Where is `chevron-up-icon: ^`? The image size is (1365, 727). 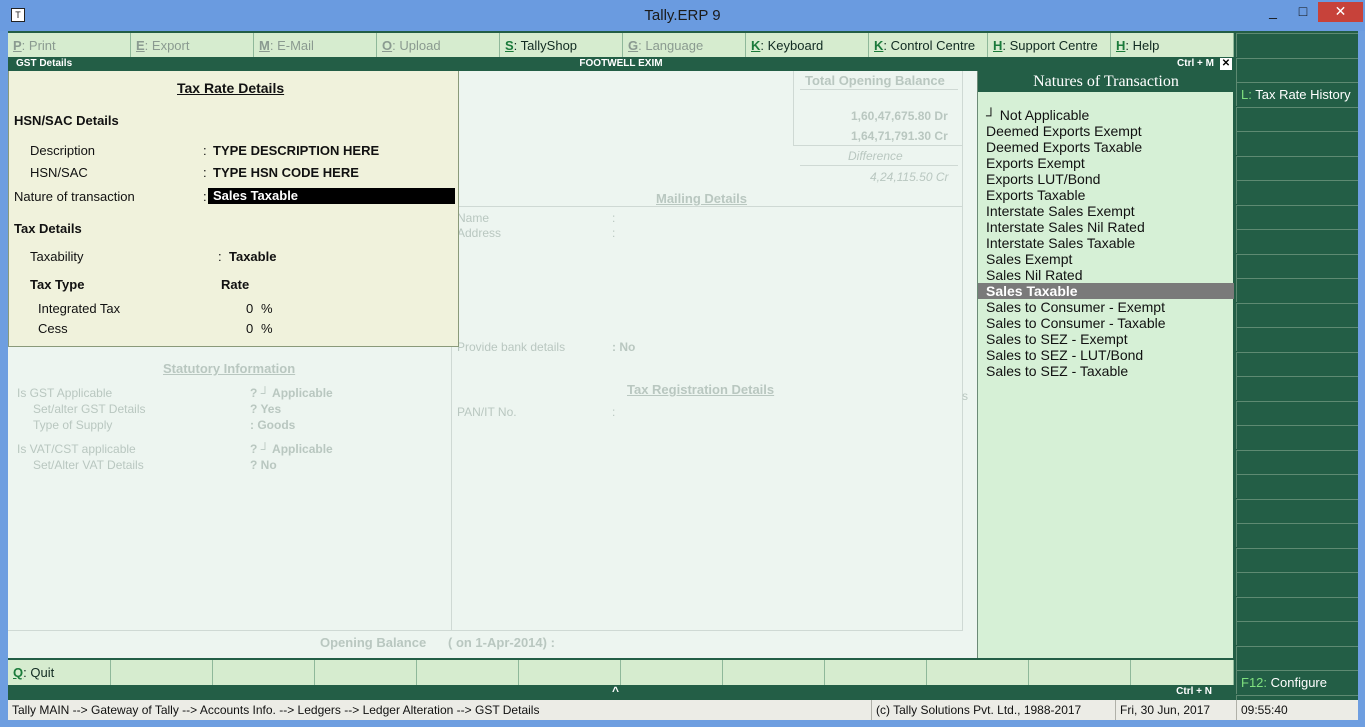 chevron-up-icon: ^ is located at coordinates (615, 691).